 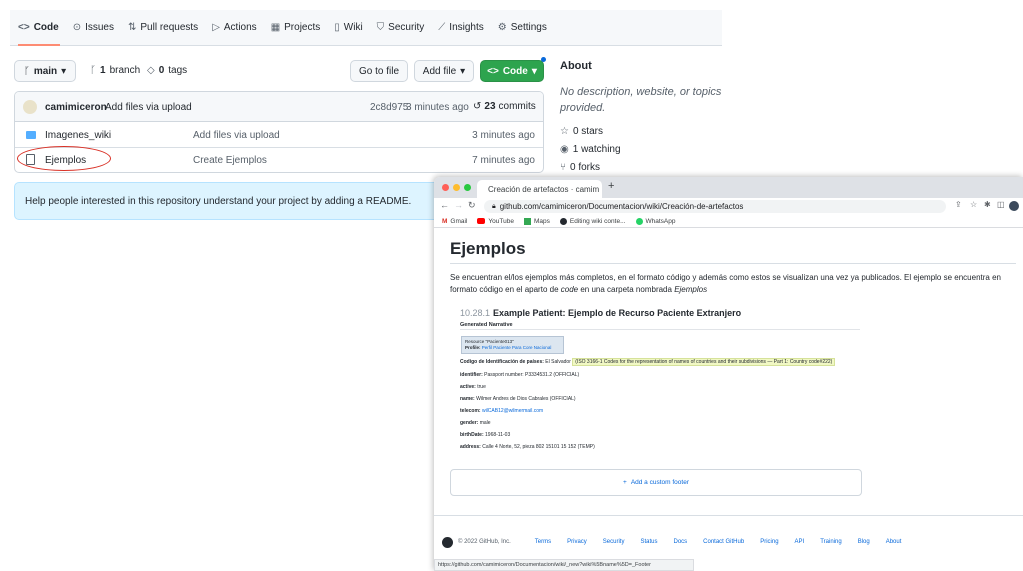 I want to click on history-icon: ↺, so click(x=477, y=106).